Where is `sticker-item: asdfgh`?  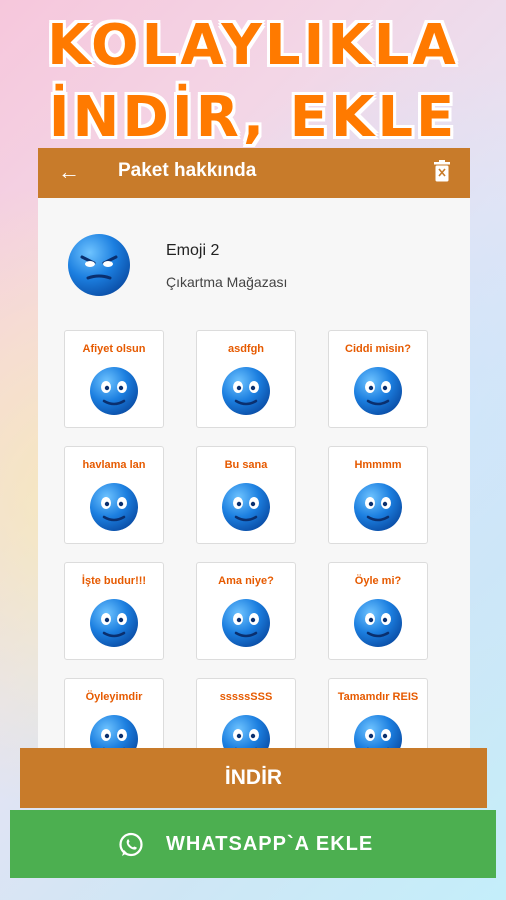 sticker-item: asdfgh is located at coordinates (246, 379).